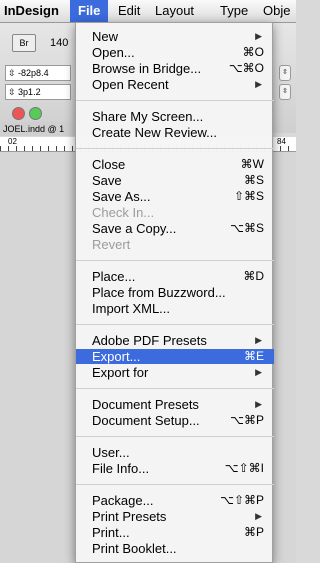  I want to click on menu-item-print-presets: Print Presets ▶, so click(175, 516).